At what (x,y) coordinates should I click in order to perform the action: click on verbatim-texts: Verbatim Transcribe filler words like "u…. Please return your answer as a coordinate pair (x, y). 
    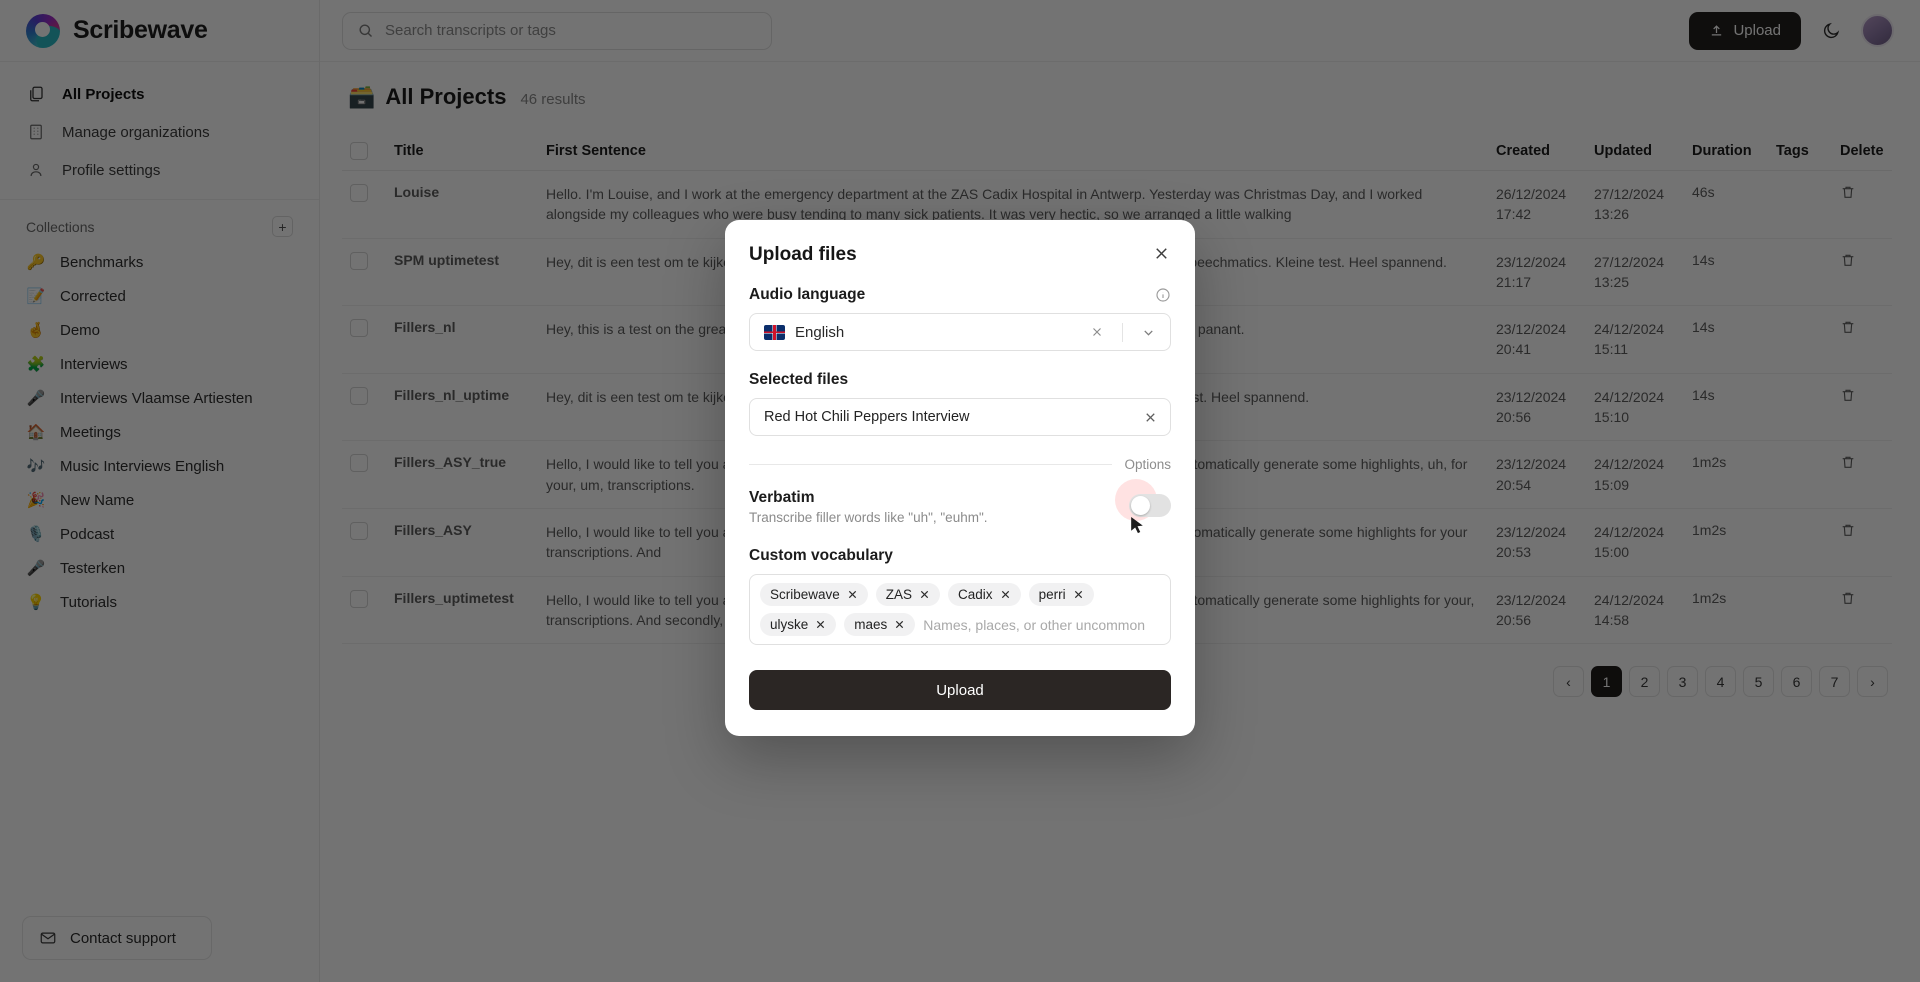
    Looking at the image, I should click on (868, 507).